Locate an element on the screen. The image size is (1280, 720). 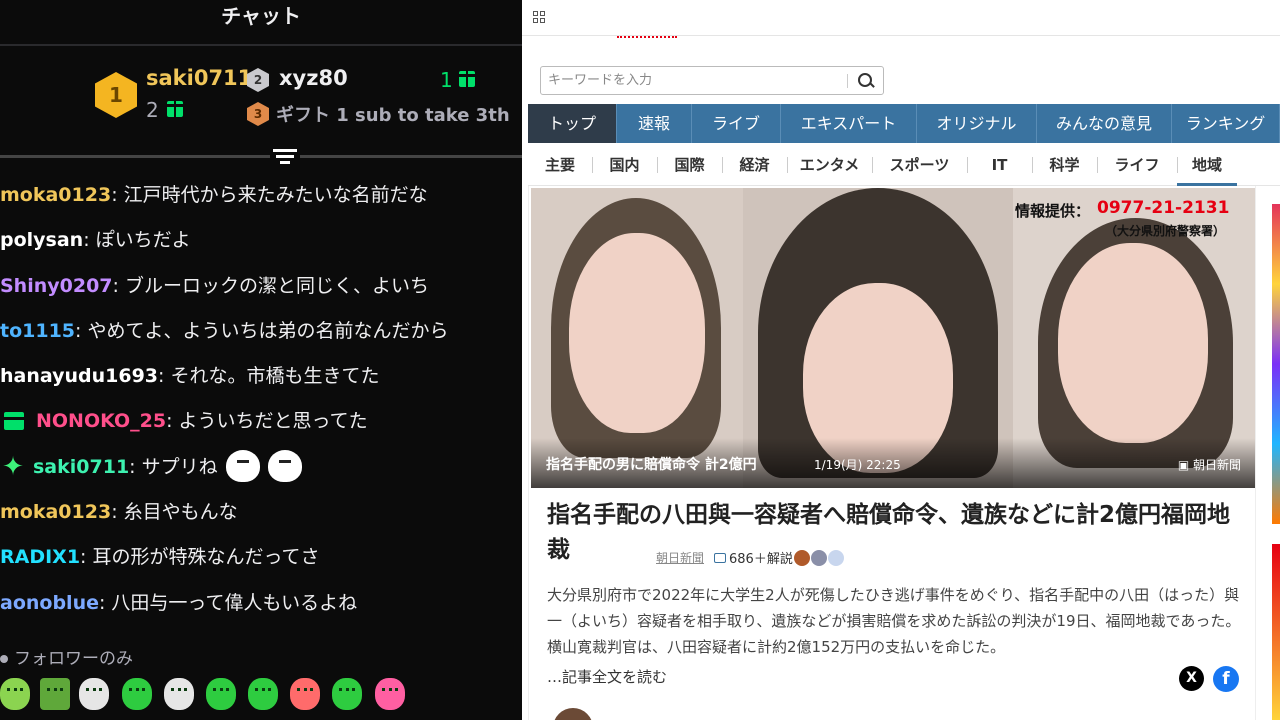
camera-icon: ▣ is located at coordinates (1183, 465).